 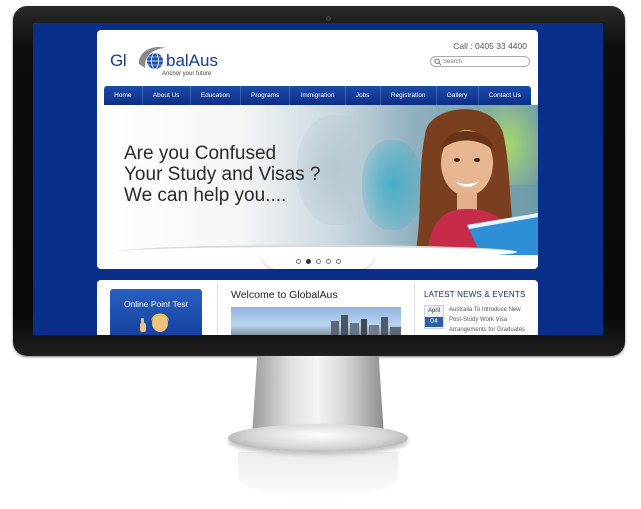 I want to click on city-skyline-photo, so click(x=316, y=321).